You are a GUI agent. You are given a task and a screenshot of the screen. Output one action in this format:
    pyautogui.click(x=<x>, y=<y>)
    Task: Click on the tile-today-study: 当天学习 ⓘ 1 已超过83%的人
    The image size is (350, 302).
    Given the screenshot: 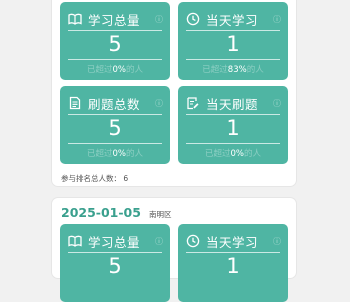 What is the action you would take?
    pyautogui.click(x=233, y=41)
    